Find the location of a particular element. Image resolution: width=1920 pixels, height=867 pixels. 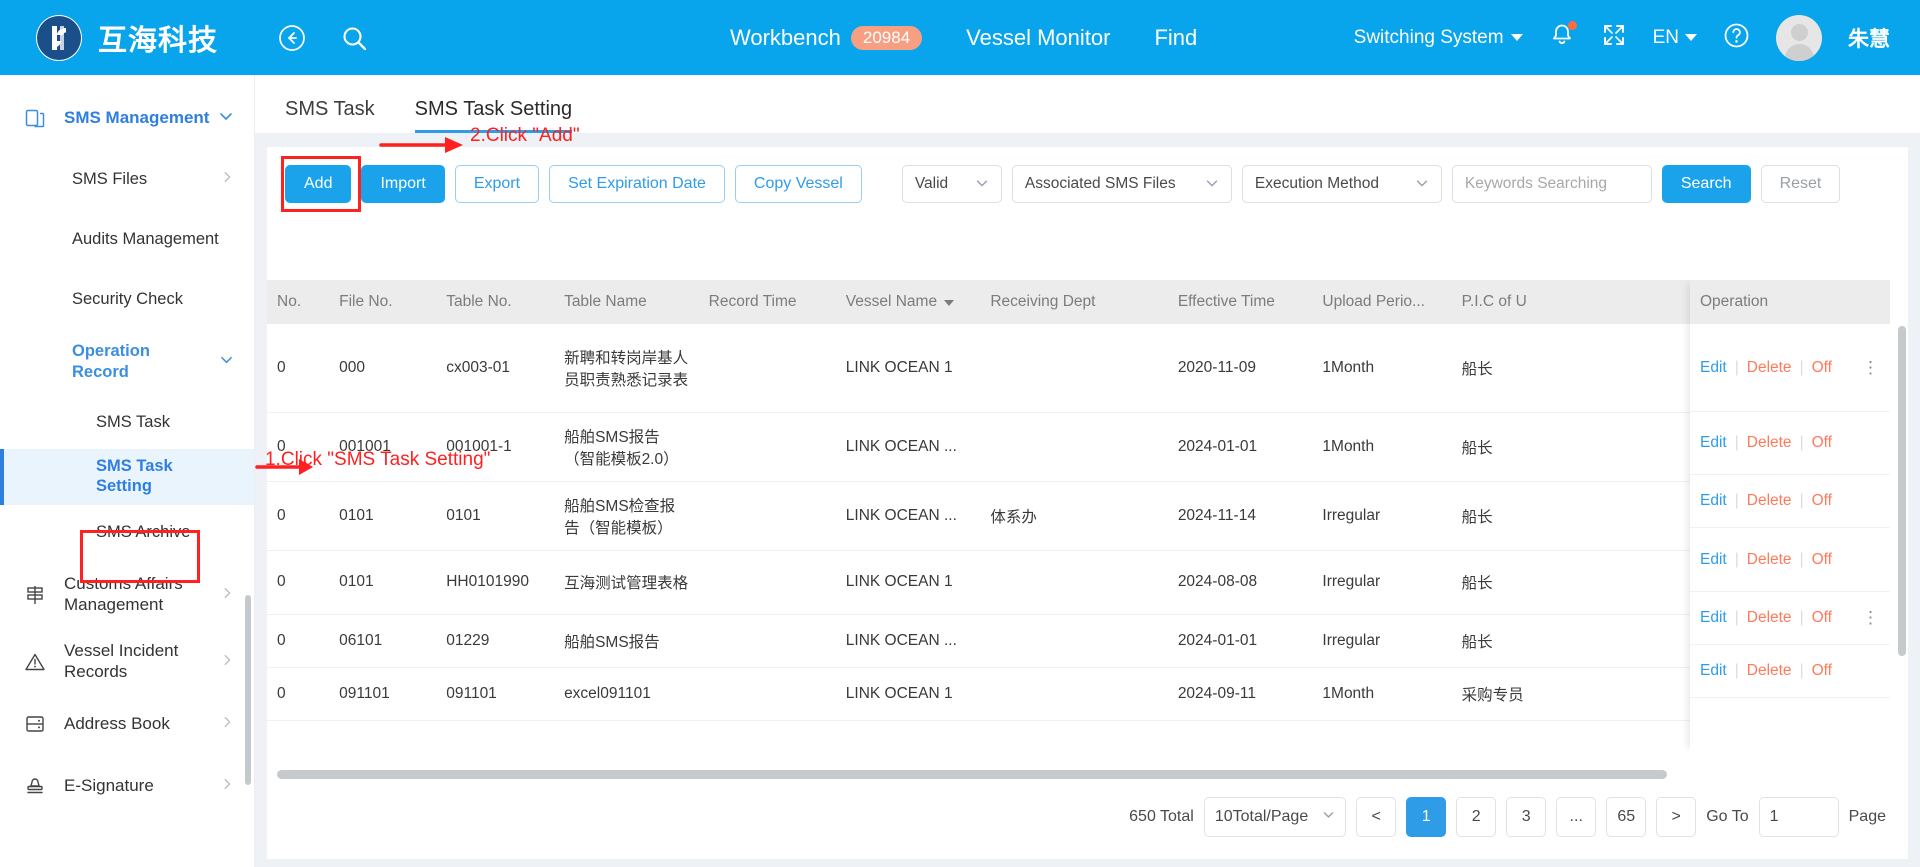

tab-sms-task: SMS Task is located at coordinates (330, 115).